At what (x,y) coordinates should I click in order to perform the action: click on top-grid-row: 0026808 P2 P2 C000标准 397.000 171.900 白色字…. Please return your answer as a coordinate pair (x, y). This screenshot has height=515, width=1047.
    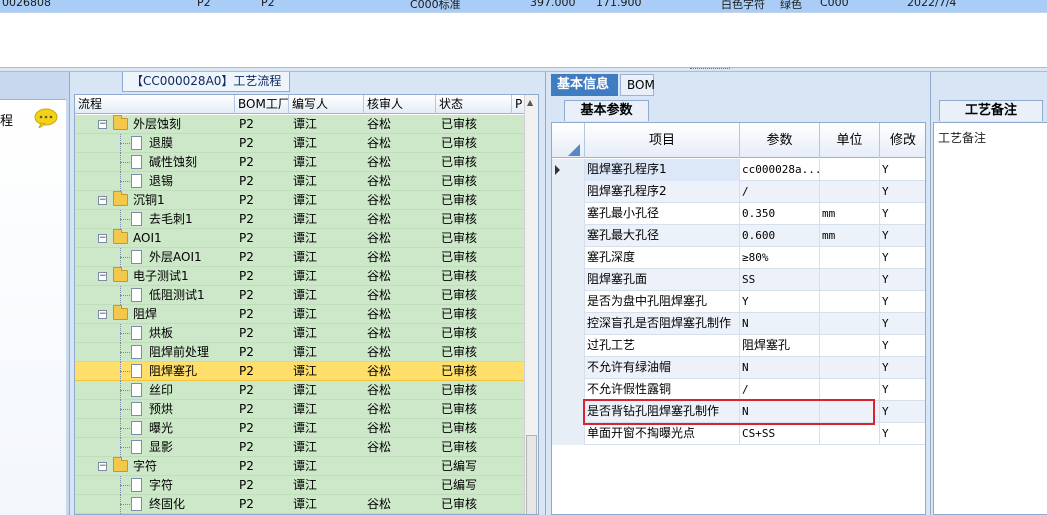
    Looking at the image, I should click on (523, 6).